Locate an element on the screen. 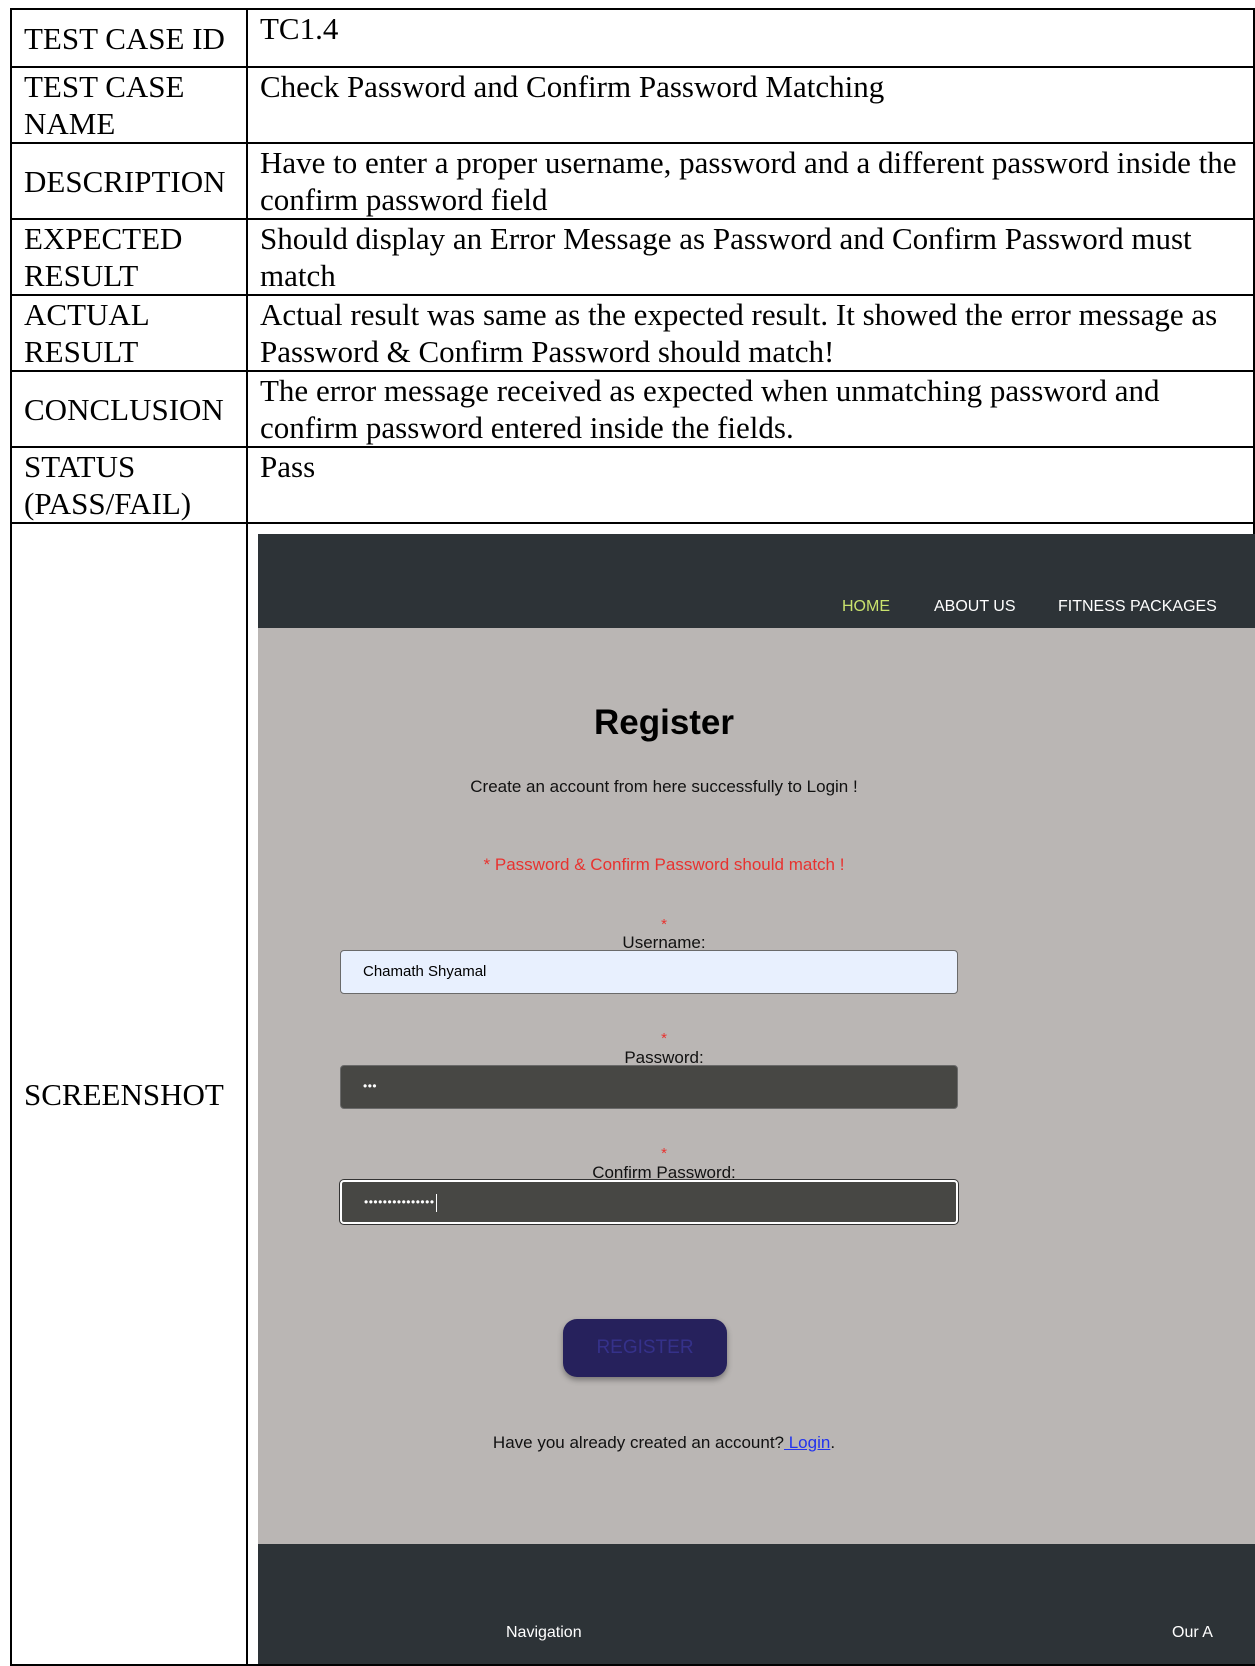 This screenshot has height=1666, width=1255. login-prompt-text: Have you already created an account? is located at coordinates (638, 1442).